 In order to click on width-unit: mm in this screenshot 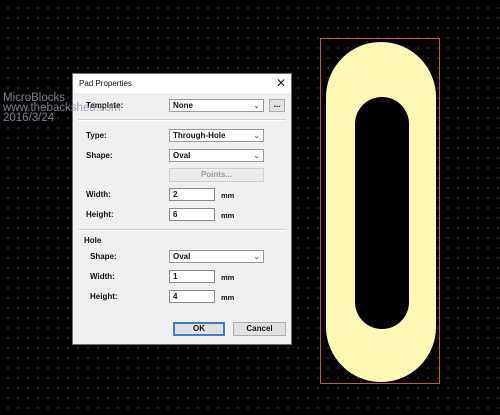, I will do `click(228, 195)`.